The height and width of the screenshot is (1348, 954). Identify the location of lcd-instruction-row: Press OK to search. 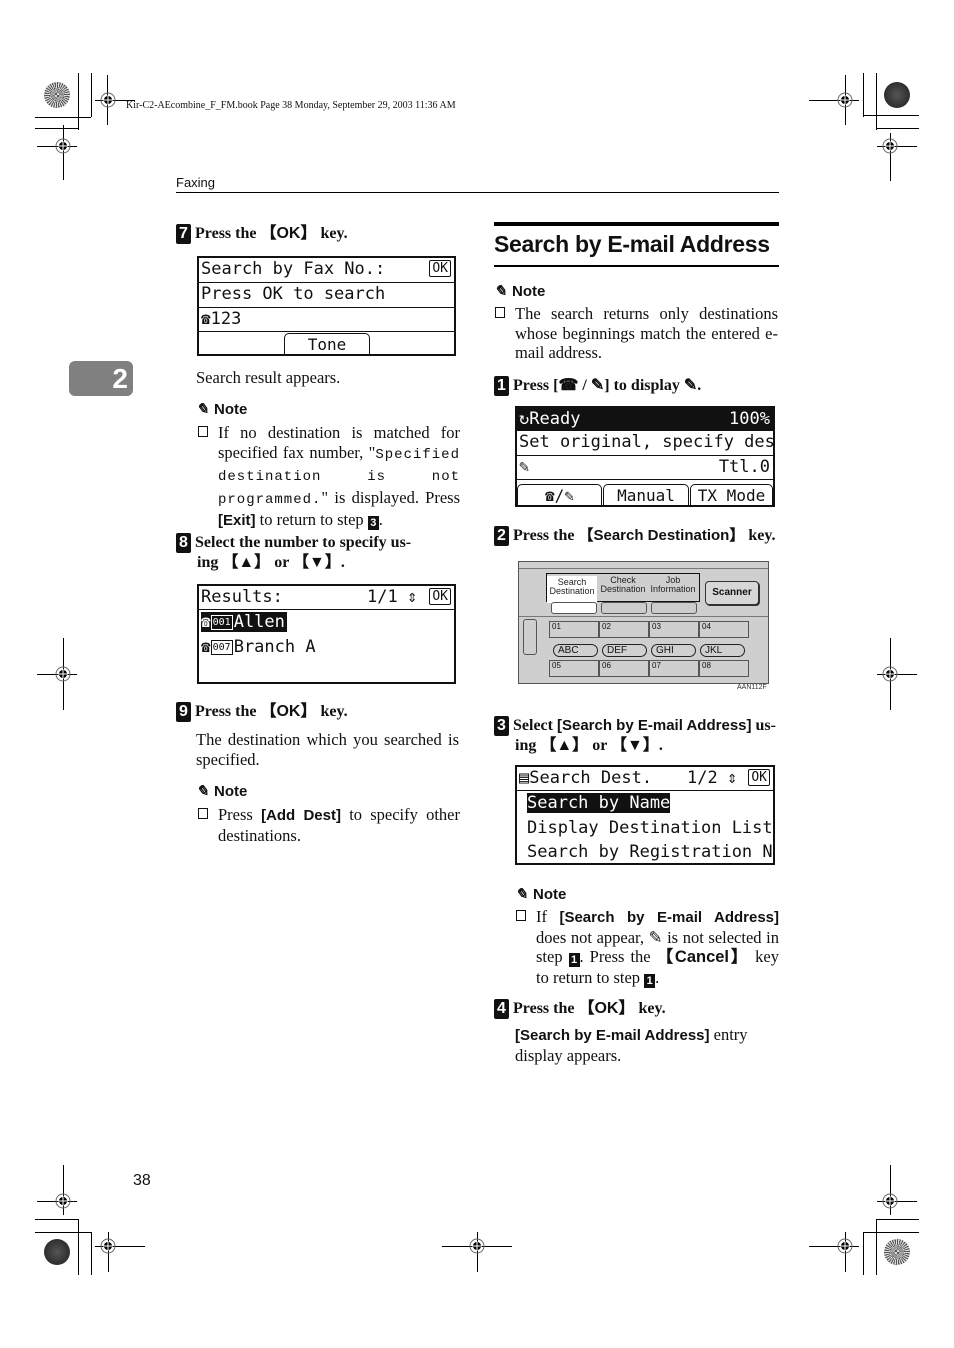
(326, 295).